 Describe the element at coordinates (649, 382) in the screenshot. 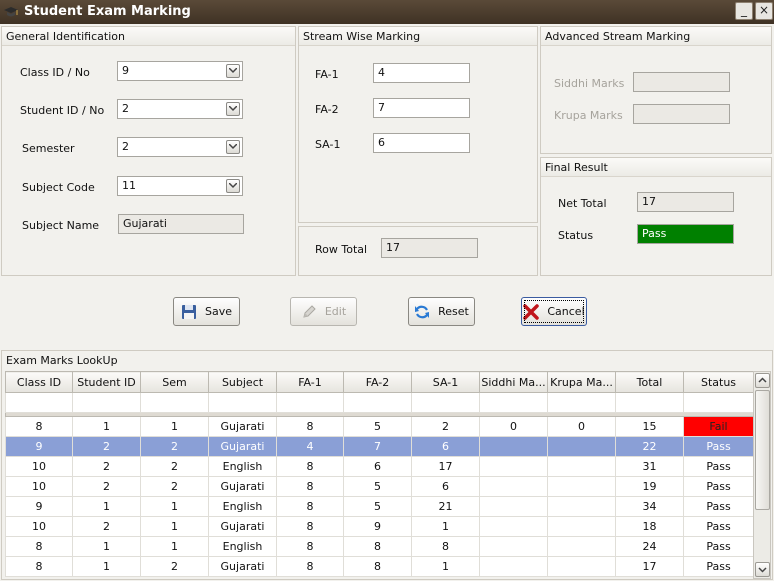

I see `column-header: Total` at that location.